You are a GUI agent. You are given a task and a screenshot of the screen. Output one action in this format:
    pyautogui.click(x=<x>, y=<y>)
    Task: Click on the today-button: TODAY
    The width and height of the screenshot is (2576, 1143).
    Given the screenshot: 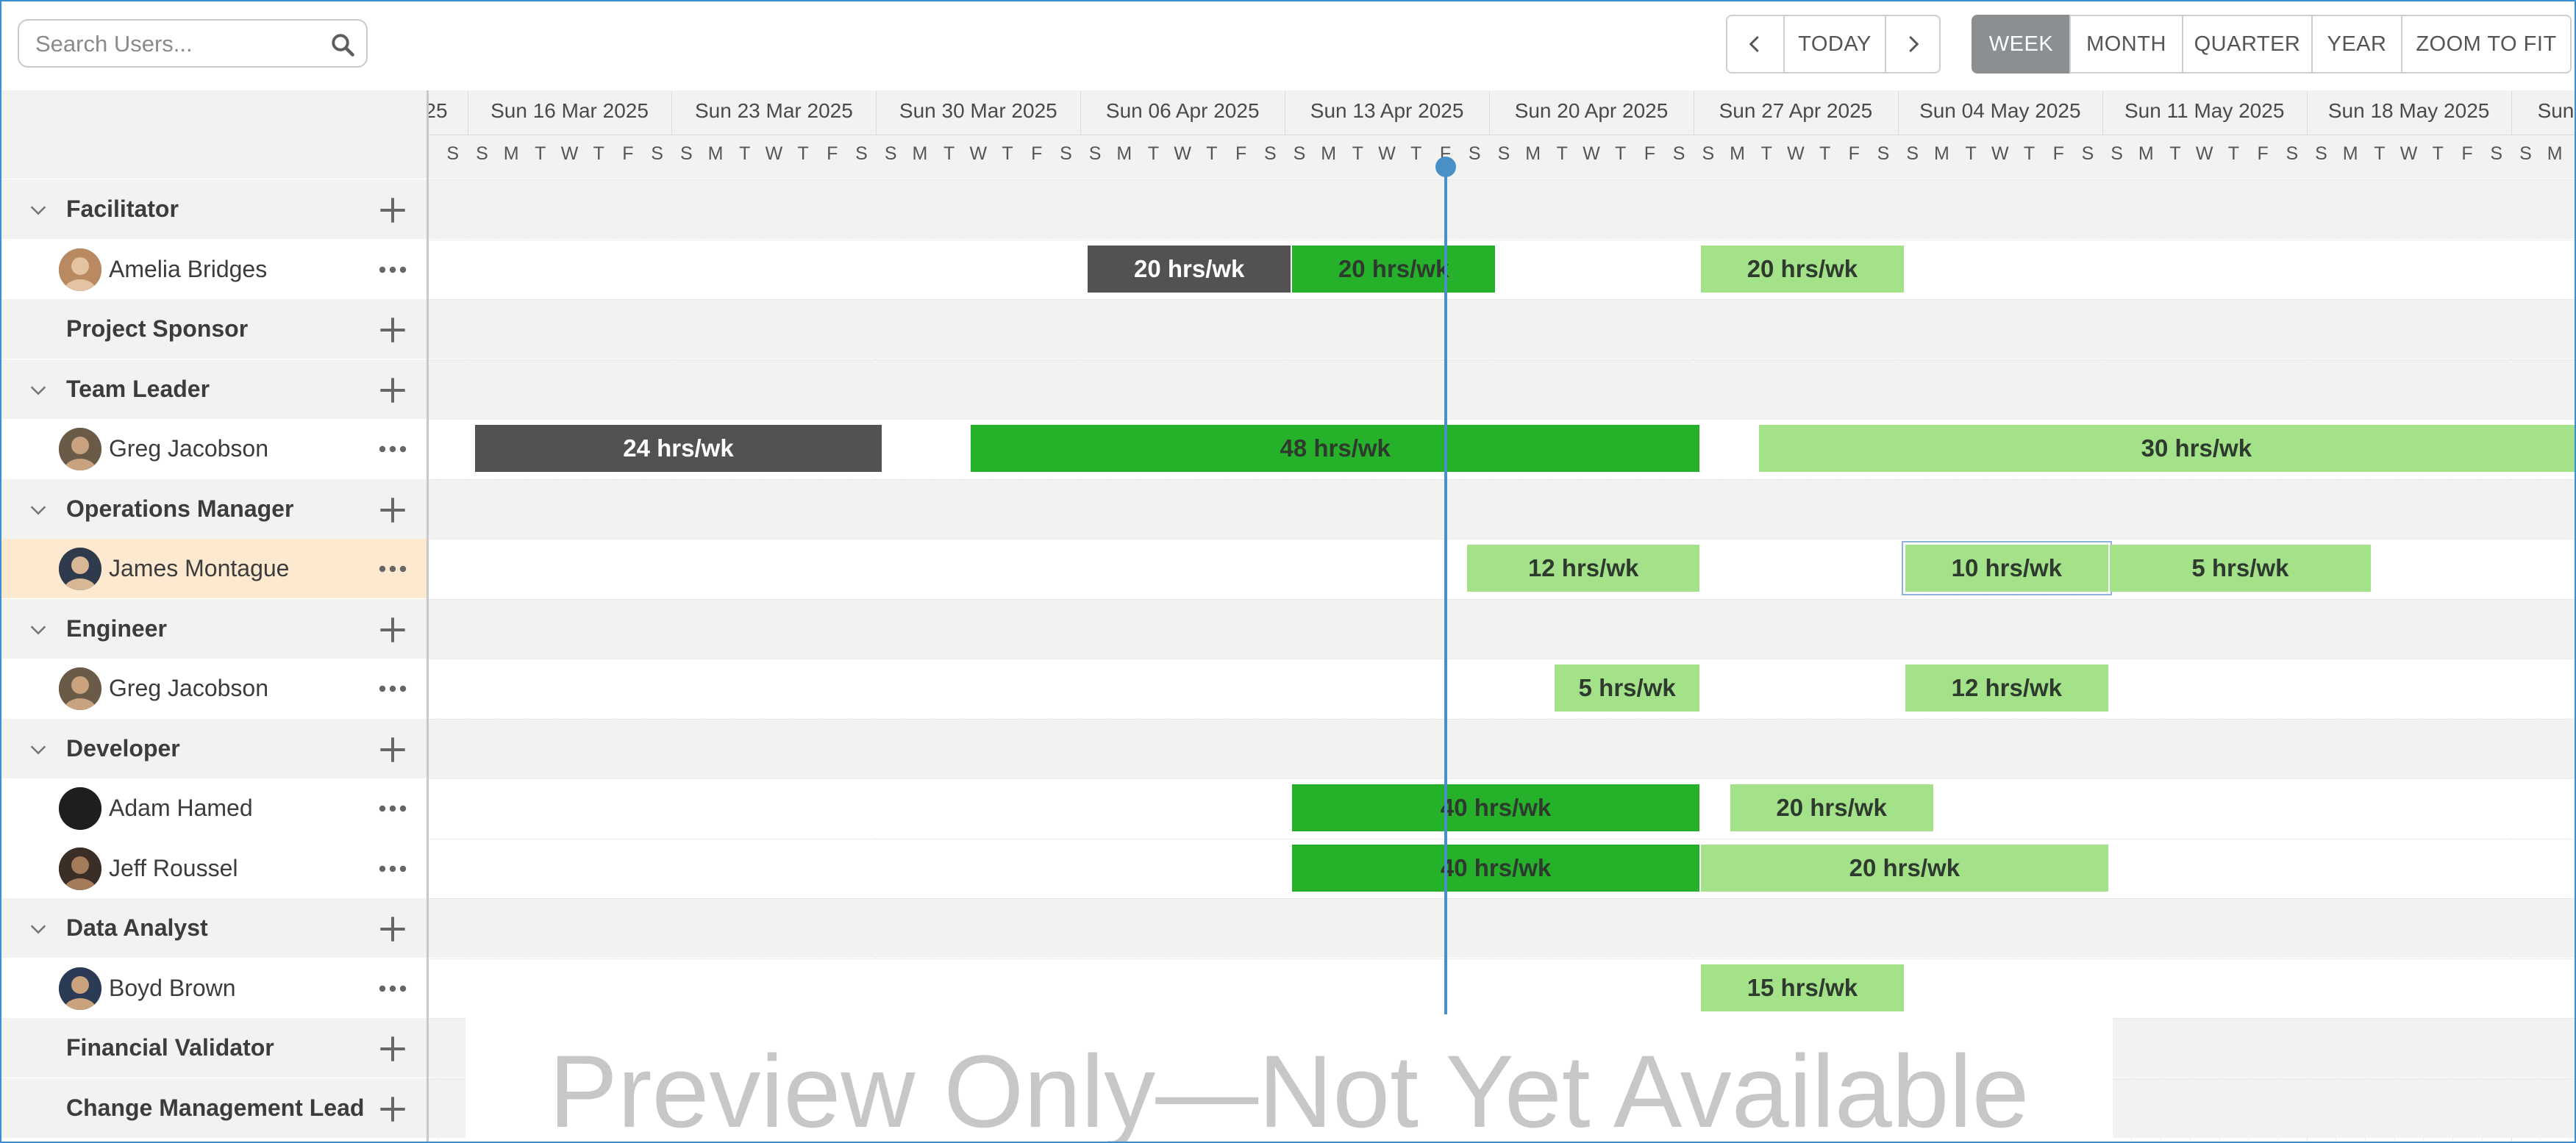 What is the action you would take?
    pyautogui.click(x=1835, y=44)
    